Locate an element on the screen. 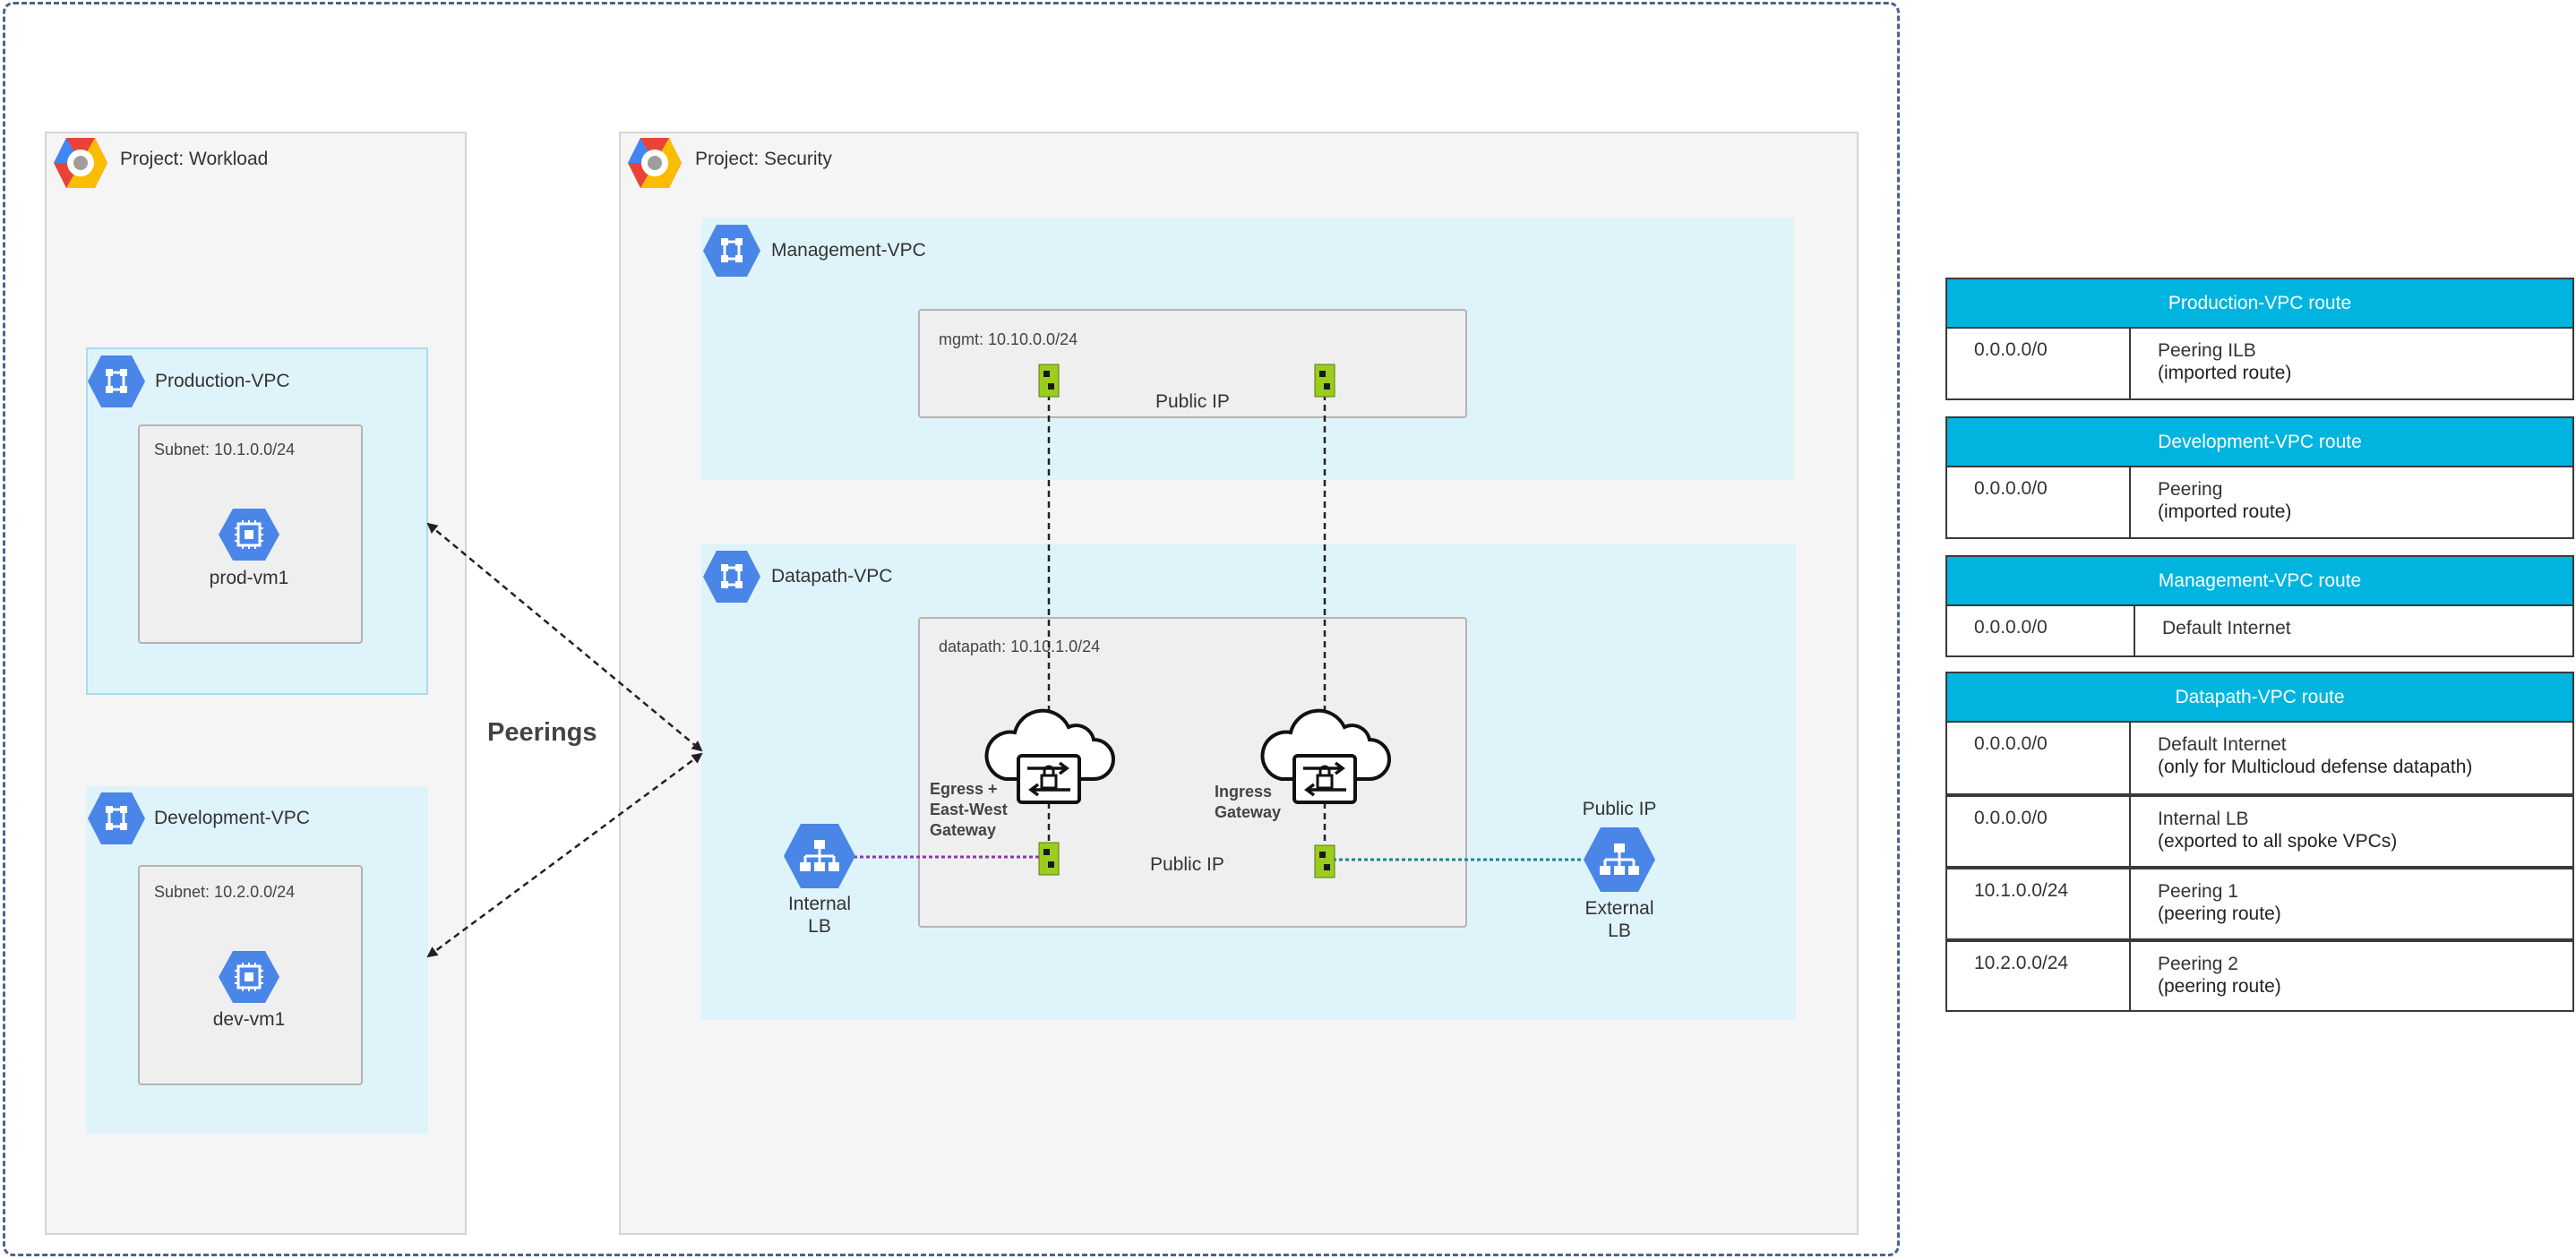 The image size is (2576, 1259). ingress-gateway-label: Ingress Gateway is located at coordinates (1248, 802).